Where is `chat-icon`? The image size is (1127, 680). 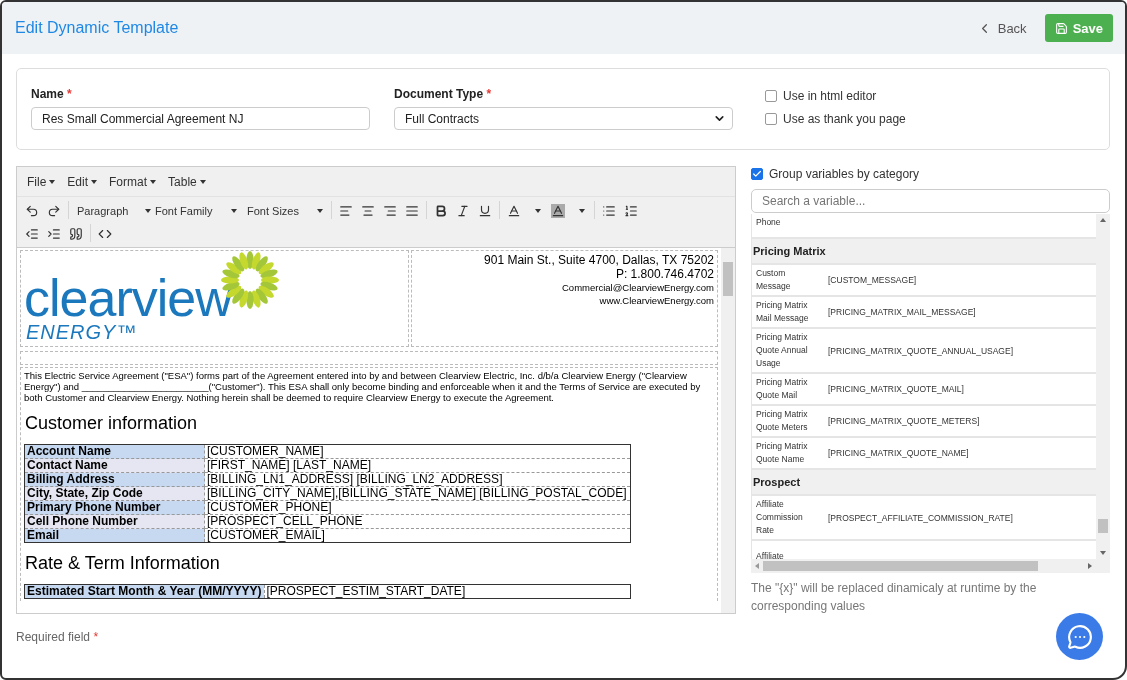 chat-icon is located at coordinates (1079, 636).